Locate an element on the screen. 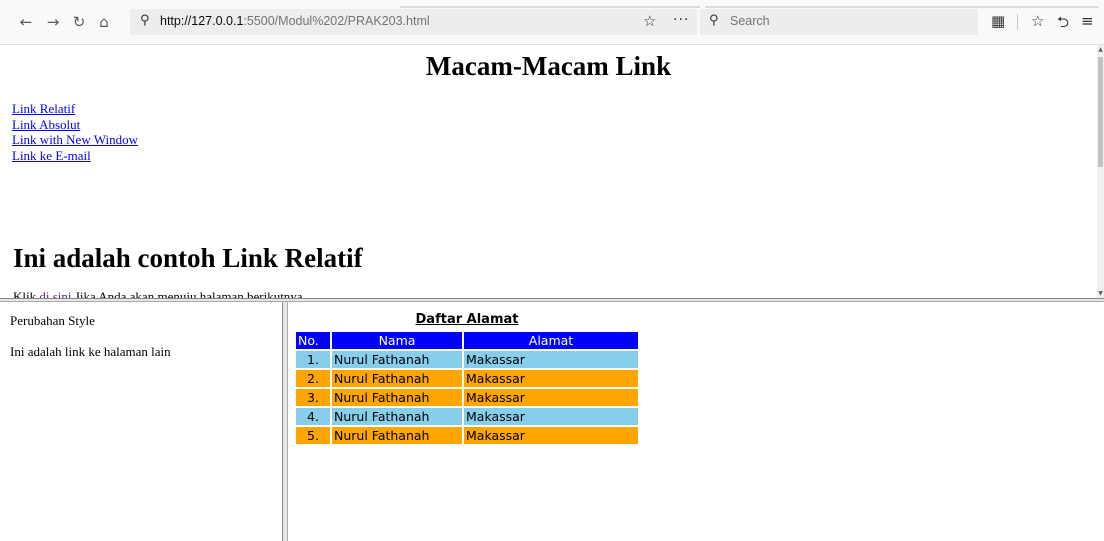  table-row: 5. Nurul Fathanah Makassar is located at coordinates (467, 435).